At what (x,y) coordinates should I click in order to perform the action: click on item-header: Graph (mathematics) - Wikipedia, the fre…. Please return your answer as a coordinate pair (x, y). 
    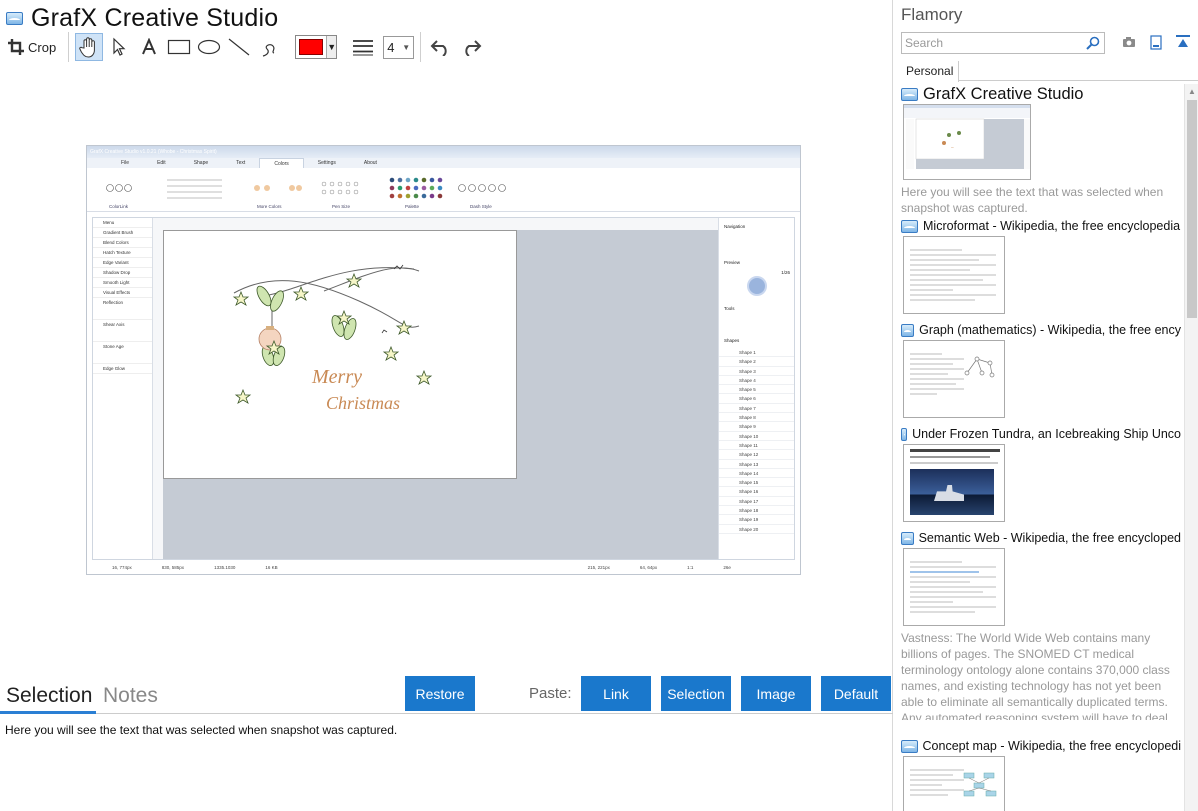
    Looking at the image, I should click on (1041, 330).